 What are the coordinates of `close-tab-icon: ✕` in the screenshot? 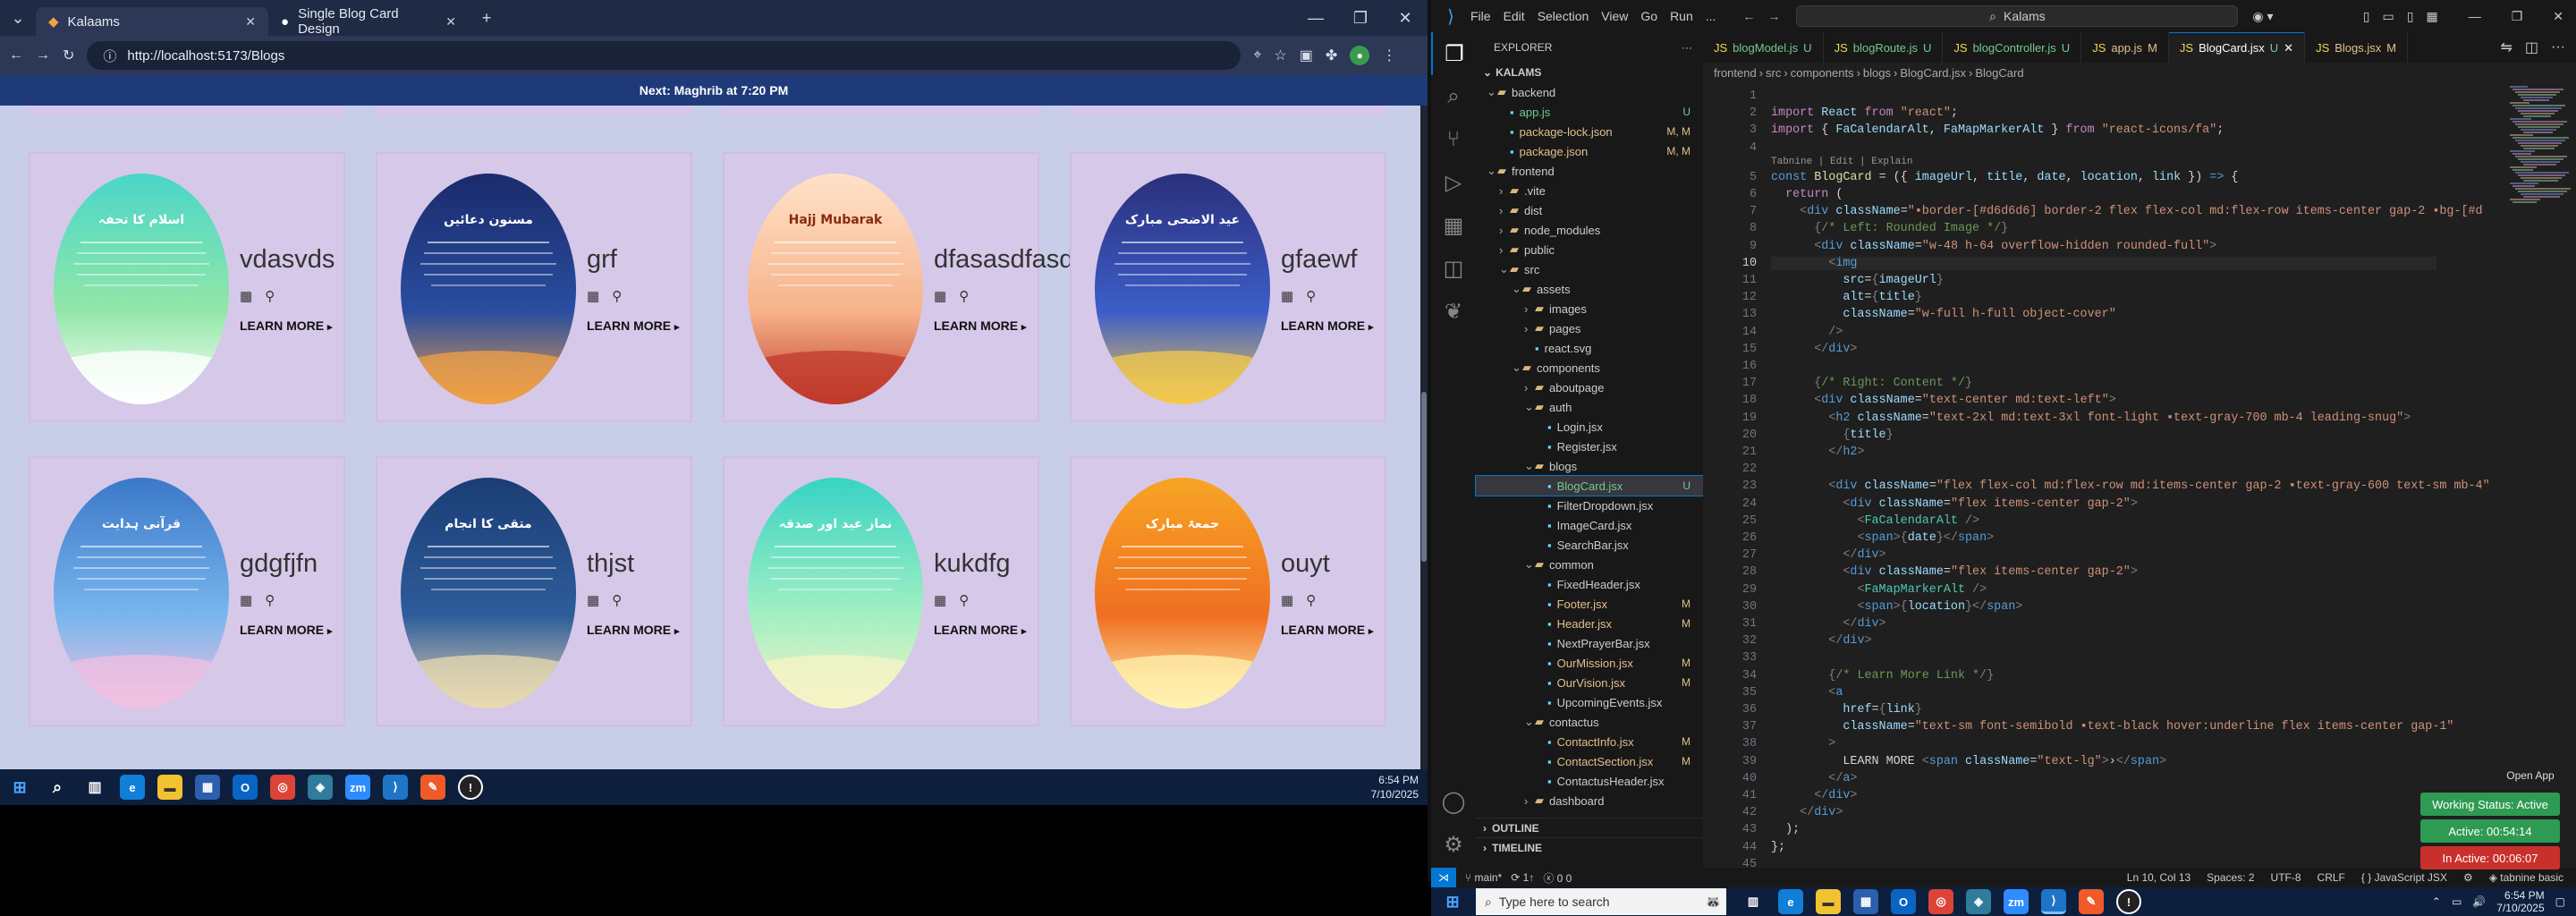 It's located at (250, 22).